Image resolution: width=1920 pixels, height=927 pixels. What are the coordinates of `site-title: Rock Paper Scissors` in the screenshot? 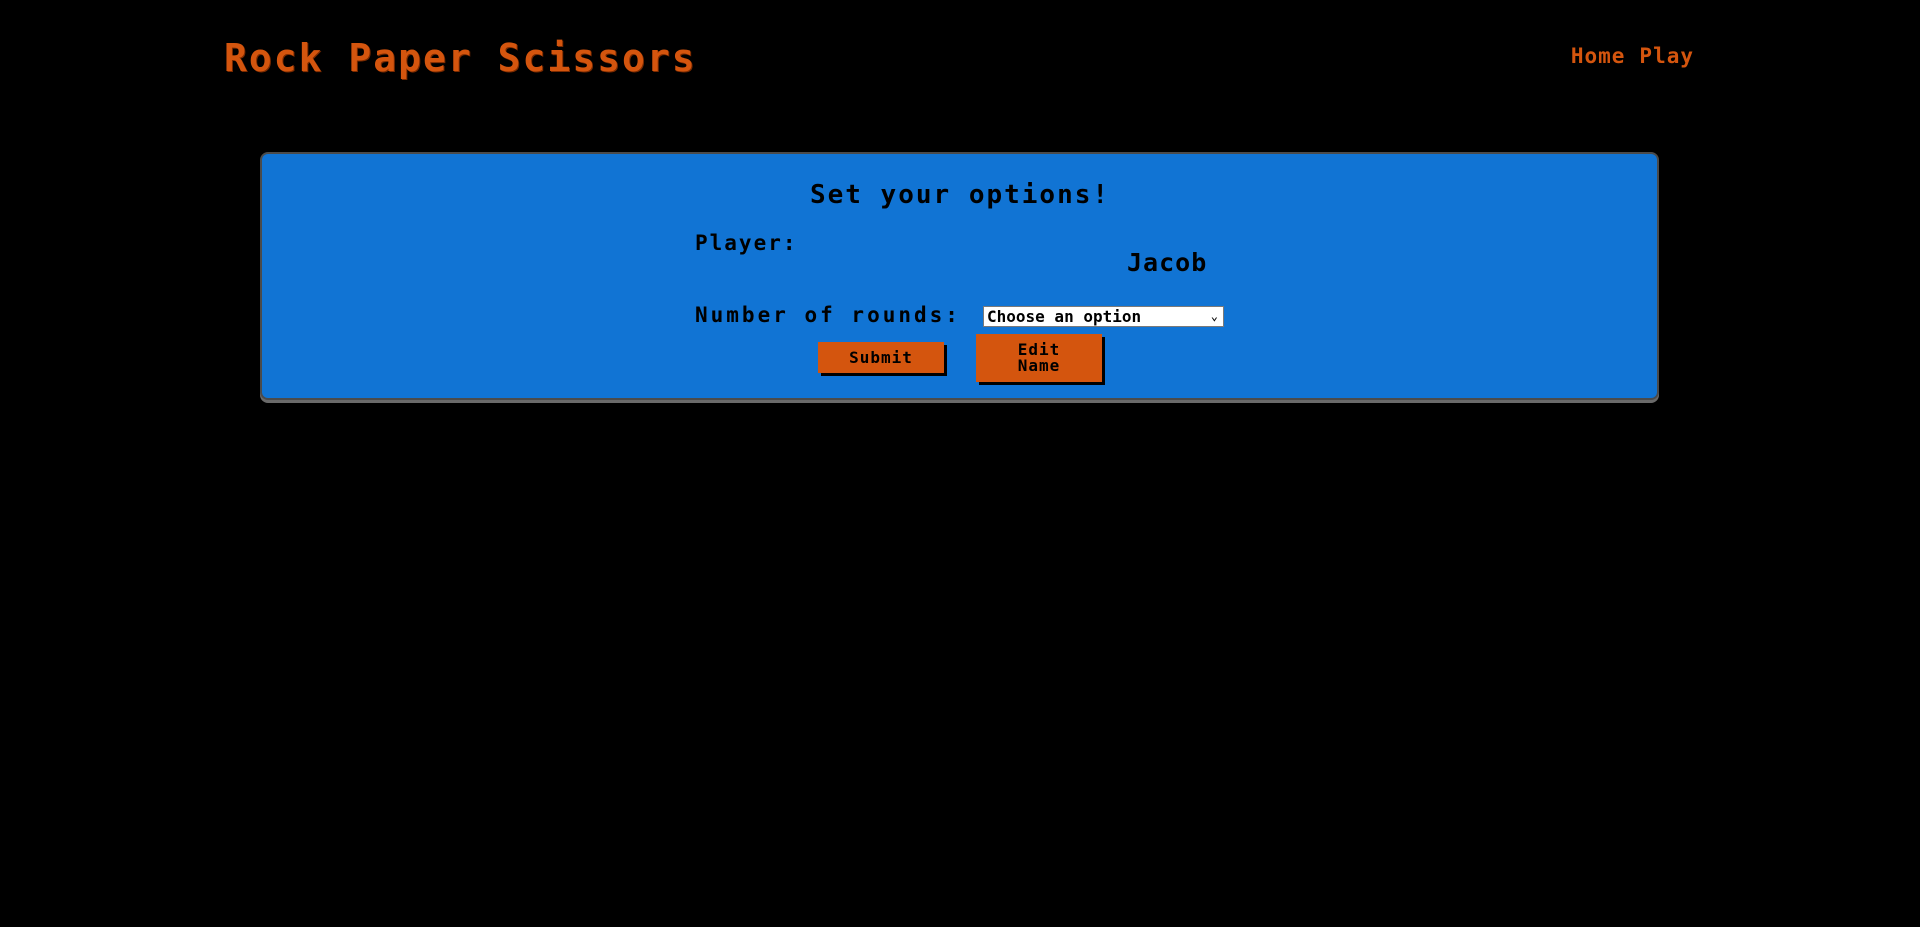 It's located at (460, 58).